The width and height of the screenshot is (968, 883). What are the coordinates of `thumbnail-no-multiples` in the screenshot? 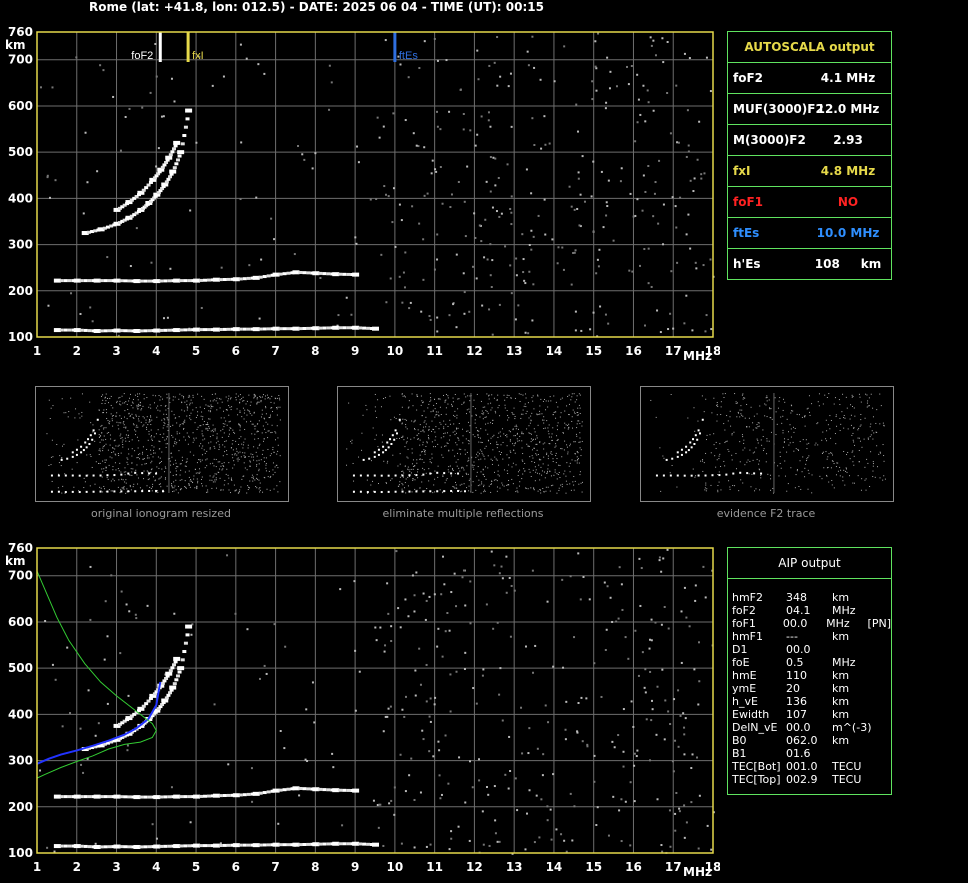 It's located at (464, 444).